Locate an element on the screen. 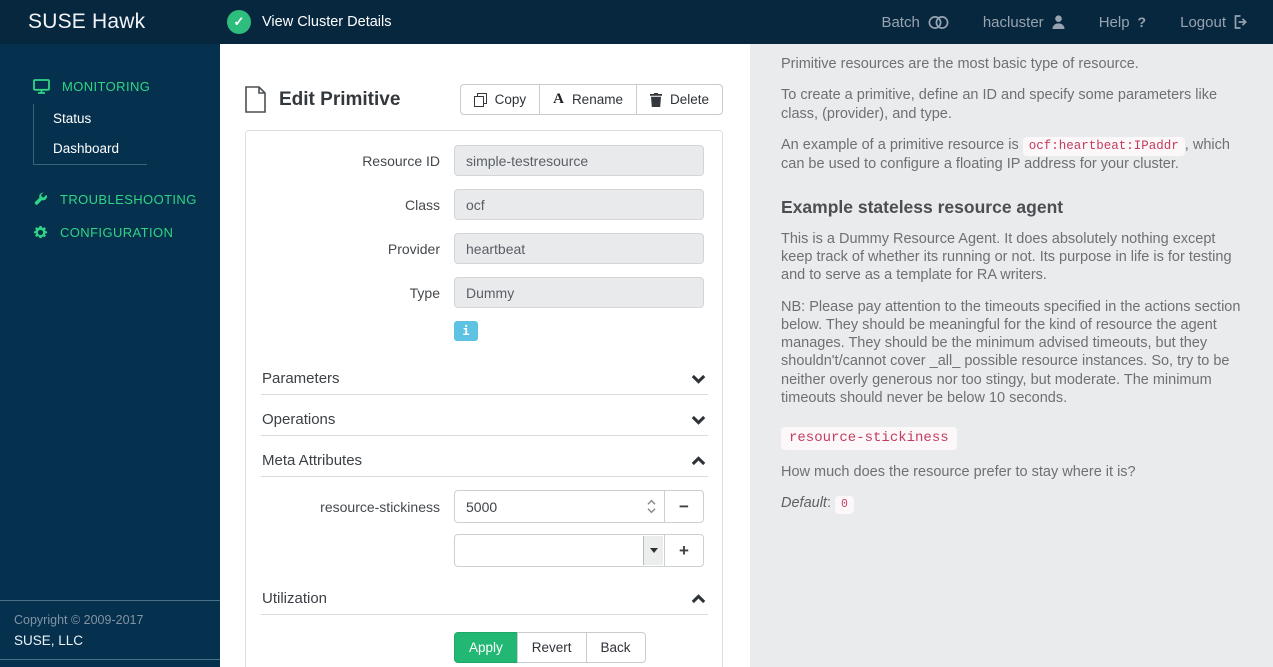 The image size is (1273, 667). brand-logo: SUSE Hawk is located at coordinates (110, 22).